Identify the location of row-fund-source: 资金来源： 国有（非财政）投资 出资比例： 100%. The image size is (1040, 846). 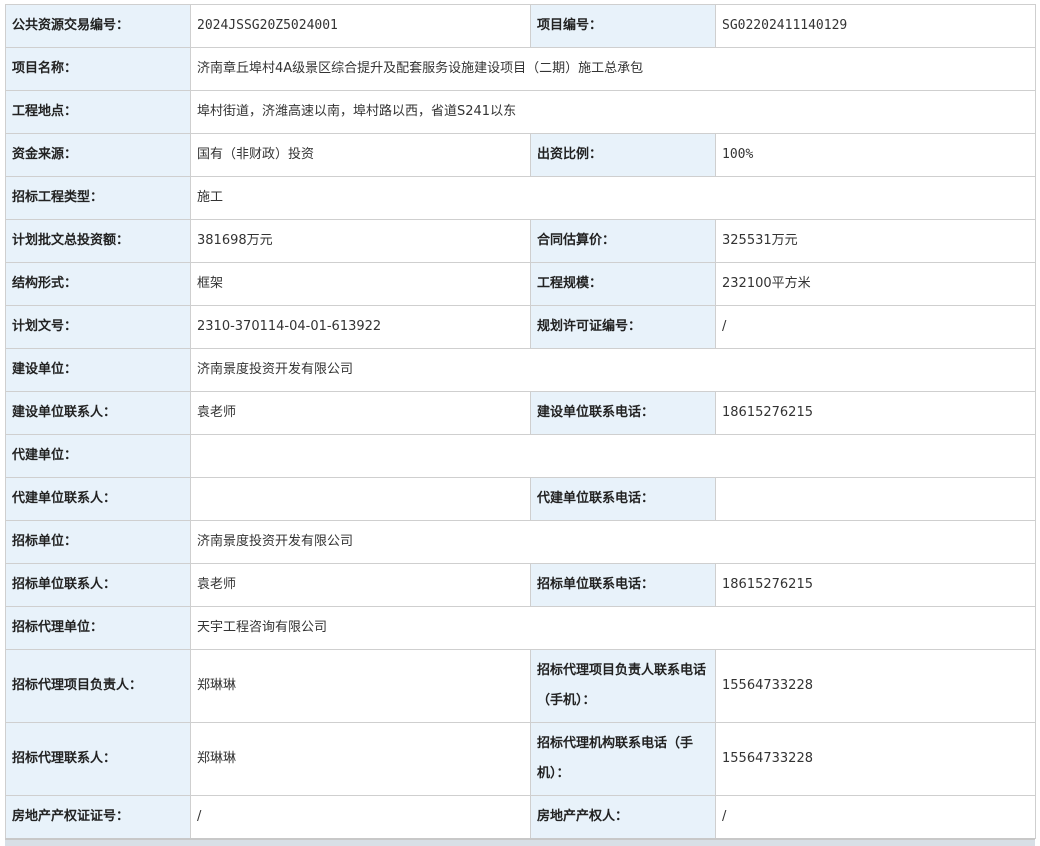
(520, 155).